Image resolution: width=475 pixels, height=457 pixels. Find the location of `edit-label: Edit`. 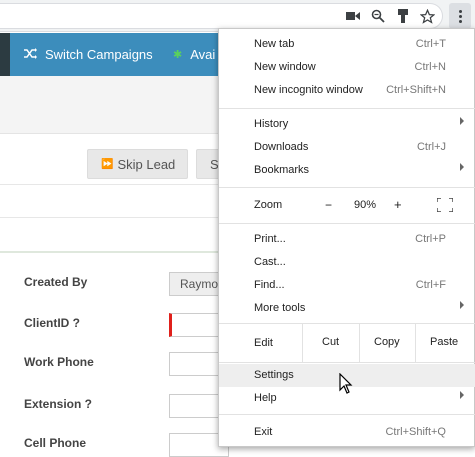

edit-label: Edit is located at coordinates (263, 343).